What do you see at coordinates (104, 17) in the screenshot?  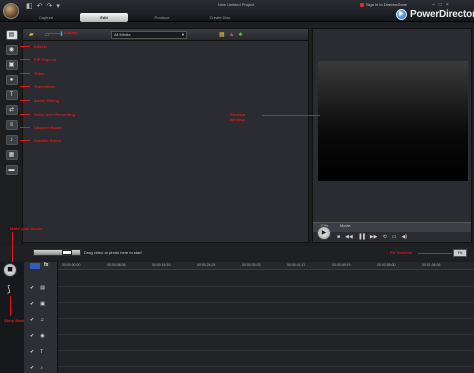 I see `tab-edit: Edit` at bounding box center [104, 17].